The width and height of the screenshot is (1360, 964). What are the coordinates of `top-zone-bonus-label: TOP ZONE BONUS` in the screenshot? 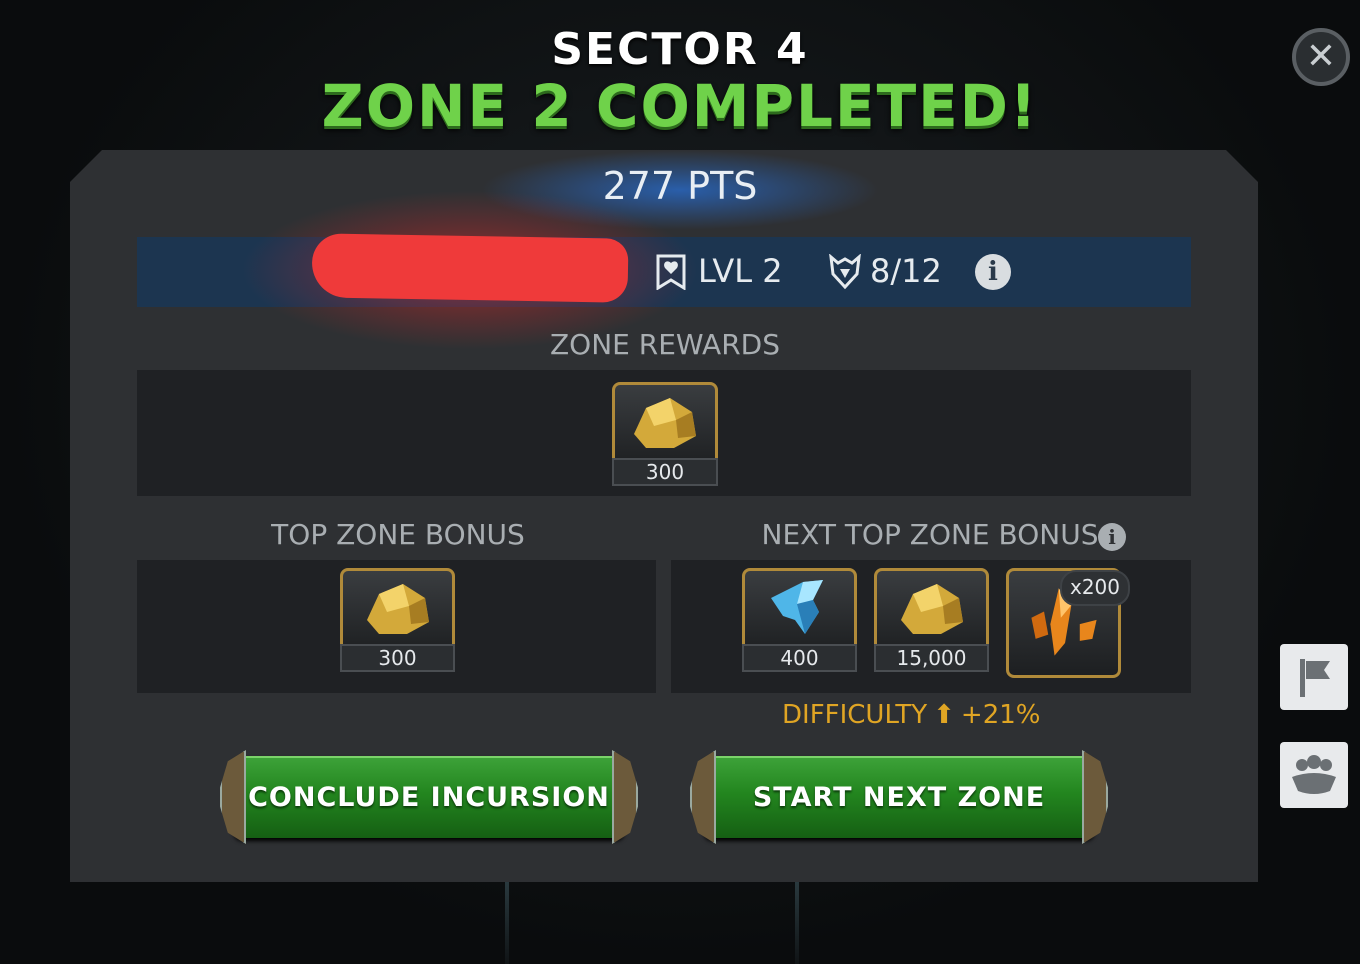 It's located at (398, 534).